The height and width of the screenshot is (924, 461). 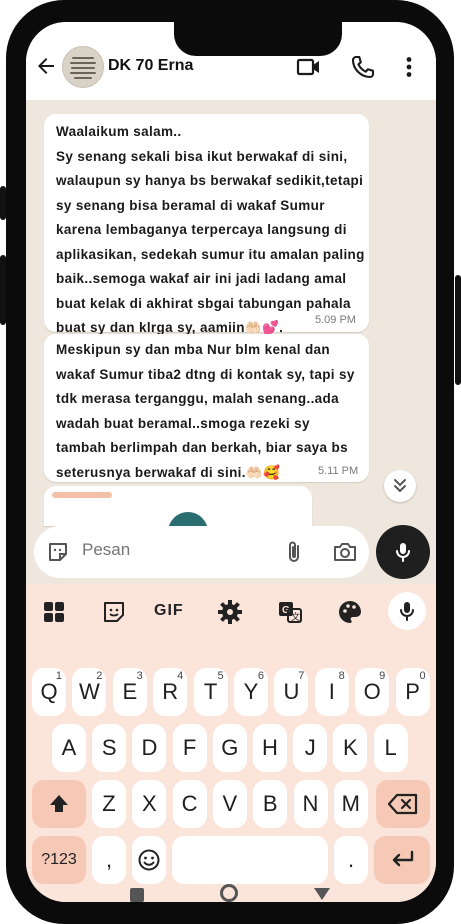 I want to click on letter-key: O9, so click(x=372, y=692).